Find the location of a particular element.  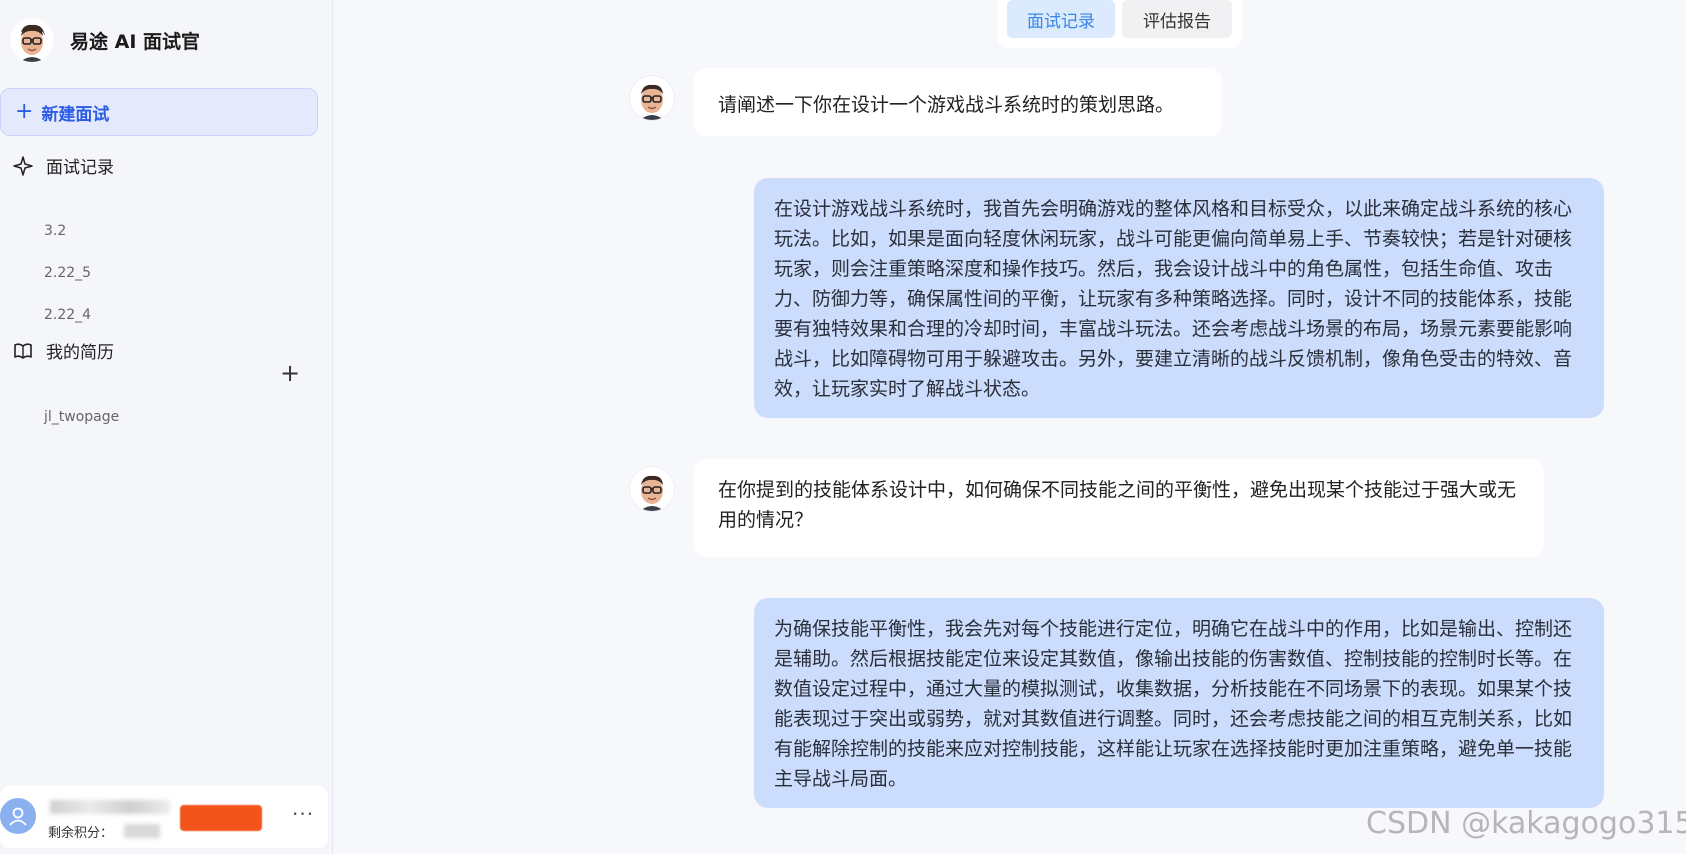

brand: 易途 AI 面试官 is located at coordinates (105, 40).